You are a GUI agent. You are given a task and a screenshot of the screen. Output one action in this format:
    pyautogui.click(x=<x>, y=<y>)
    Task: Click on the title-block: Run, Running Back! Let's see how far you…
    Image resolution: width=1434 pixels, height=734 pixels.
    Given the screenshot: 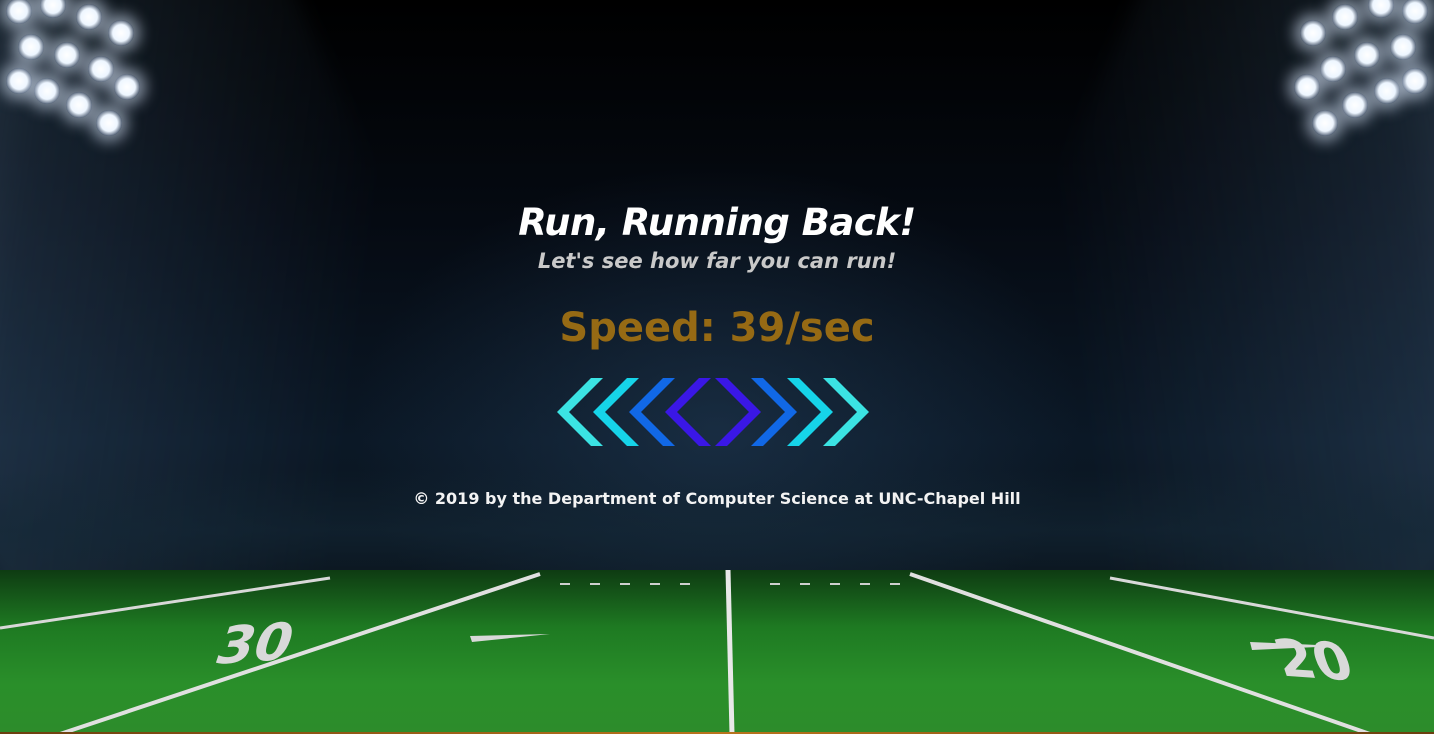 What is the action you would take?
    pyautogui.click(x=717, y=238)
    